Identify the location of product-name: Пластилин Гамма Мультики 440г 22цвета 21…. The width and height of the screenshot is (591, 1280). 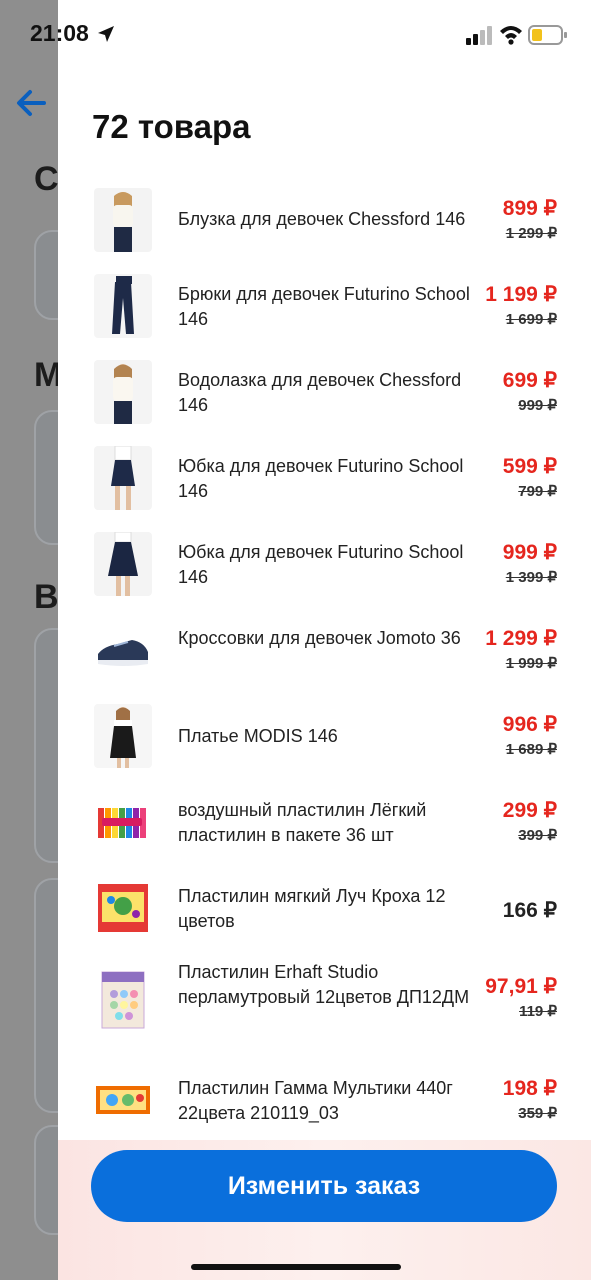
(315, 1100).